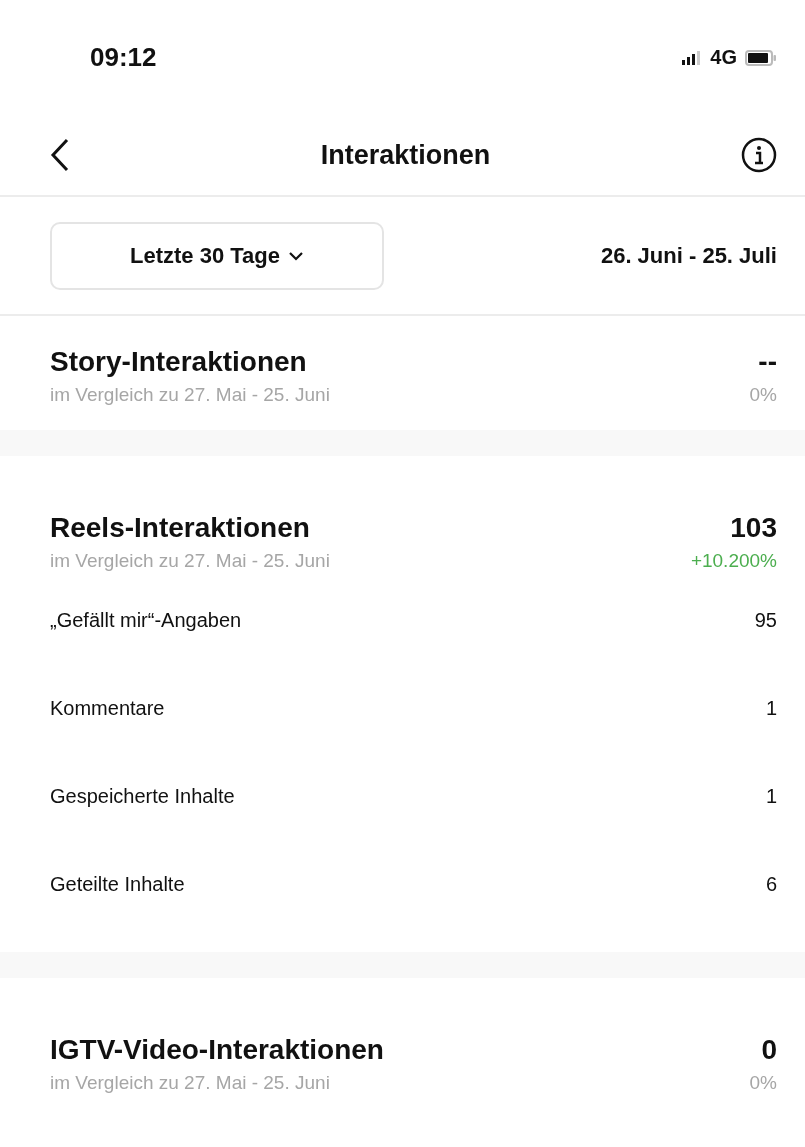 The height and width of the screenshot is (1147, 805). I want to click on status-time: 09:12, so click(123, 57).